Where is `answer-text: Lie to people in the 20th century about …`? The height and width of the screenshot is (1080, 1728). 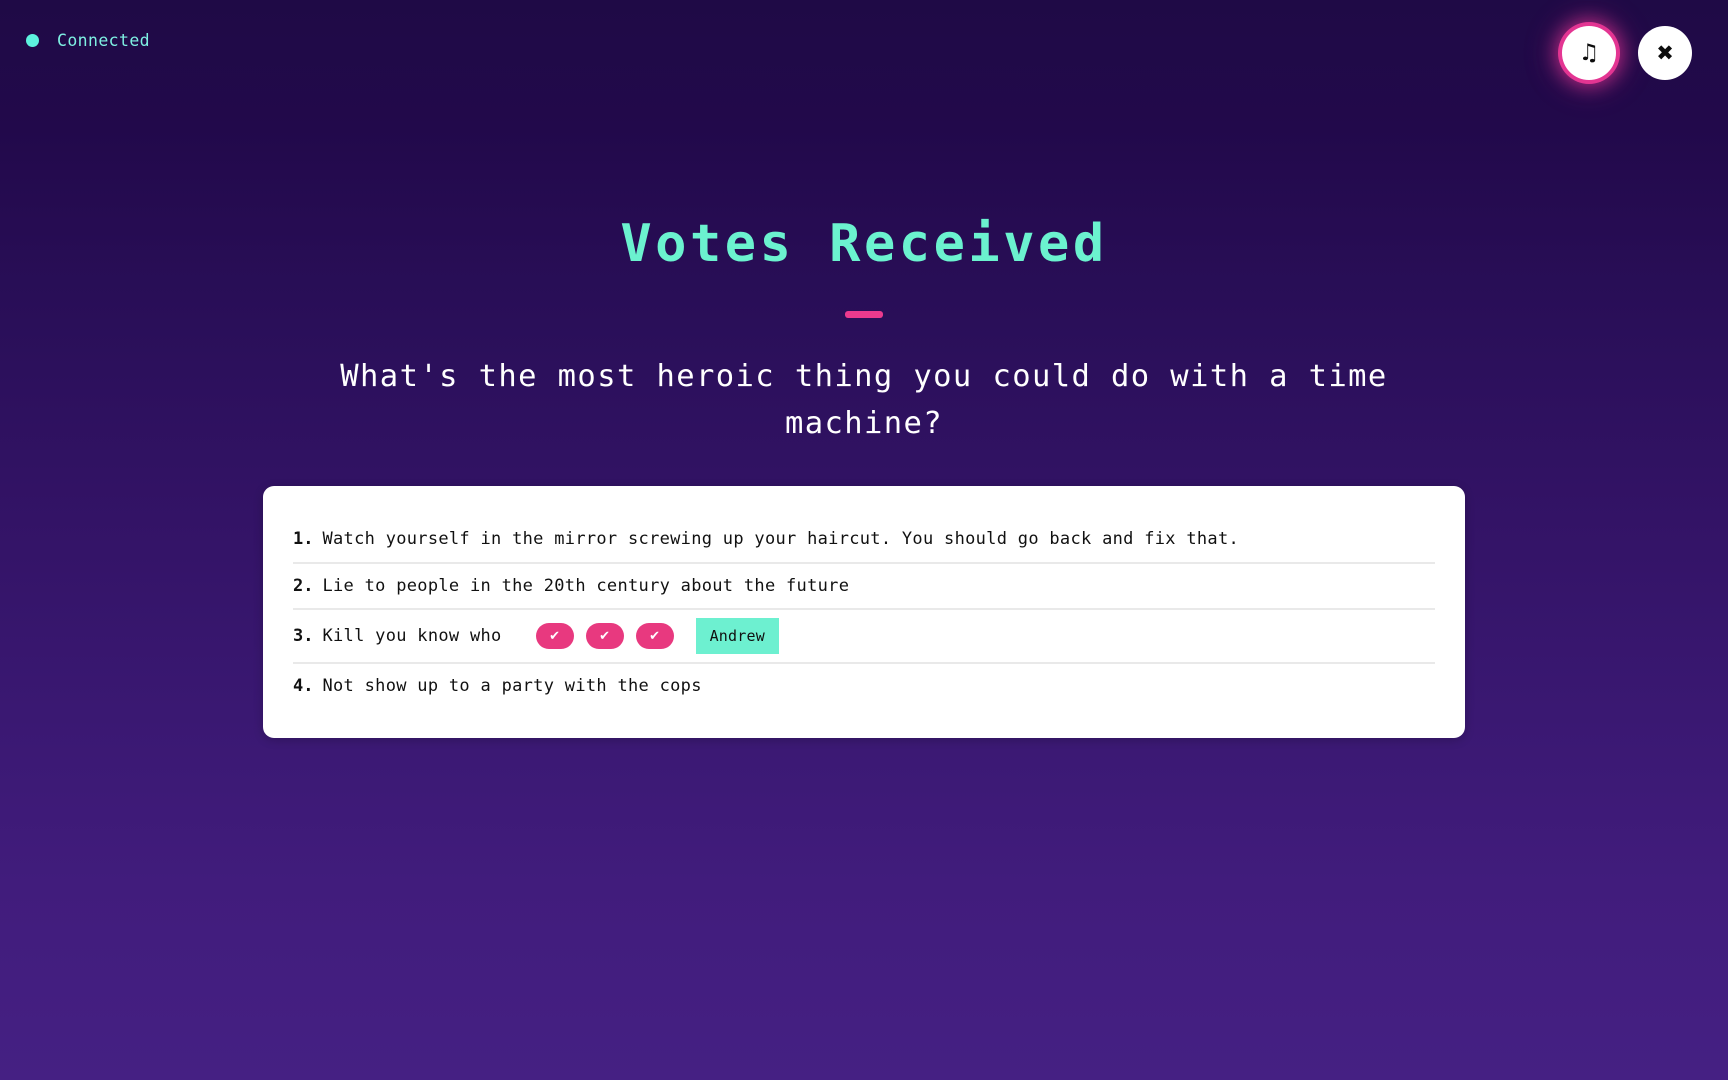
answer-text: Lie to people in the 20th century about … is located at coordinates (586, 586).